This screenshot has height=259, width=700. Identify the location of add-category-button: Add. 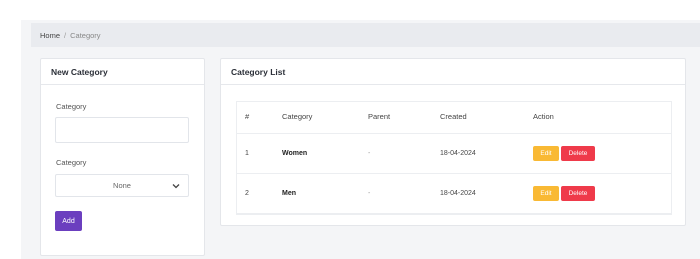
(68, 221).